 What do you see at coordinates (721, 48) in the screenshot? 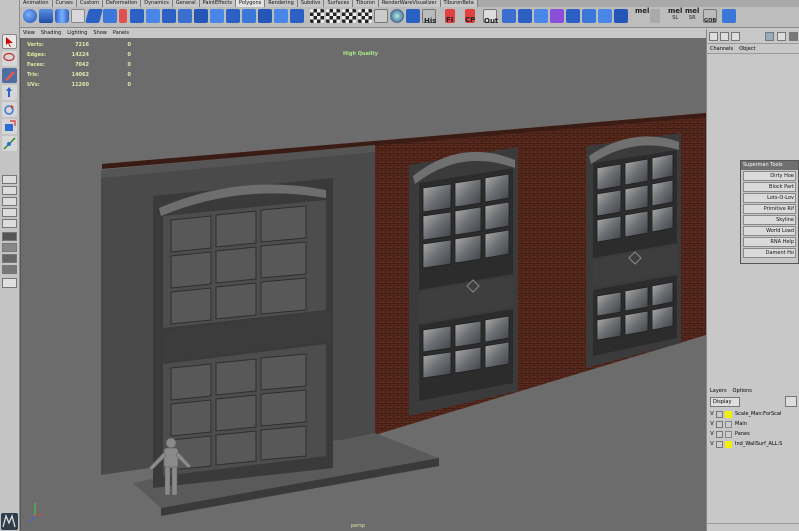
I see `channels-menu: Channels` at bounding box center [721, 48].